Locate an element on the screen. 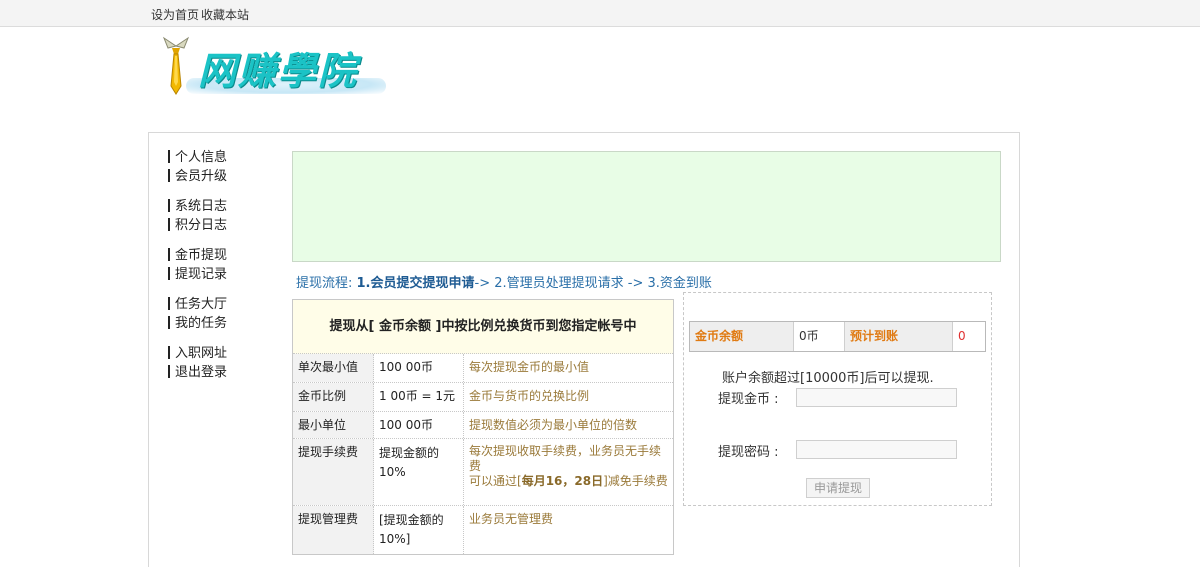 The height and width of the screenshot is (567, 1200). top-bar: 设为首页 收藏本站 is located at coordinates (600, 13).